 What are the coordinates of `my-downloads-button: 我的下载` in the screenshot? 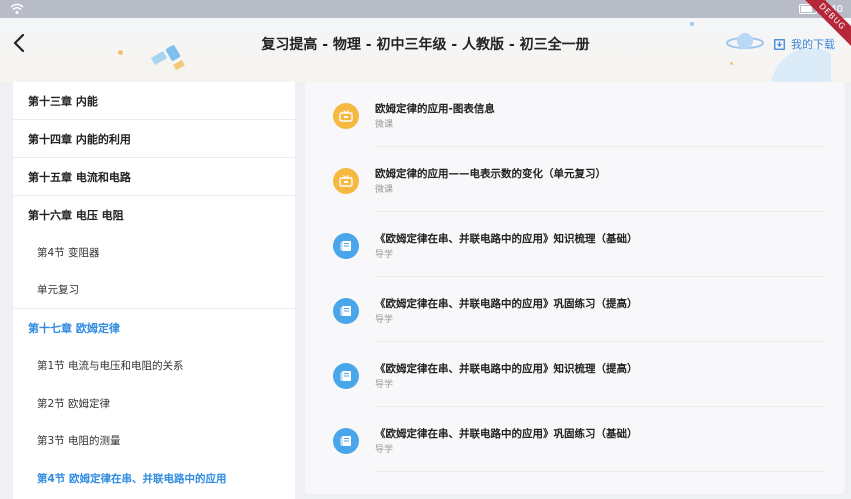 It's located at (804, 44).